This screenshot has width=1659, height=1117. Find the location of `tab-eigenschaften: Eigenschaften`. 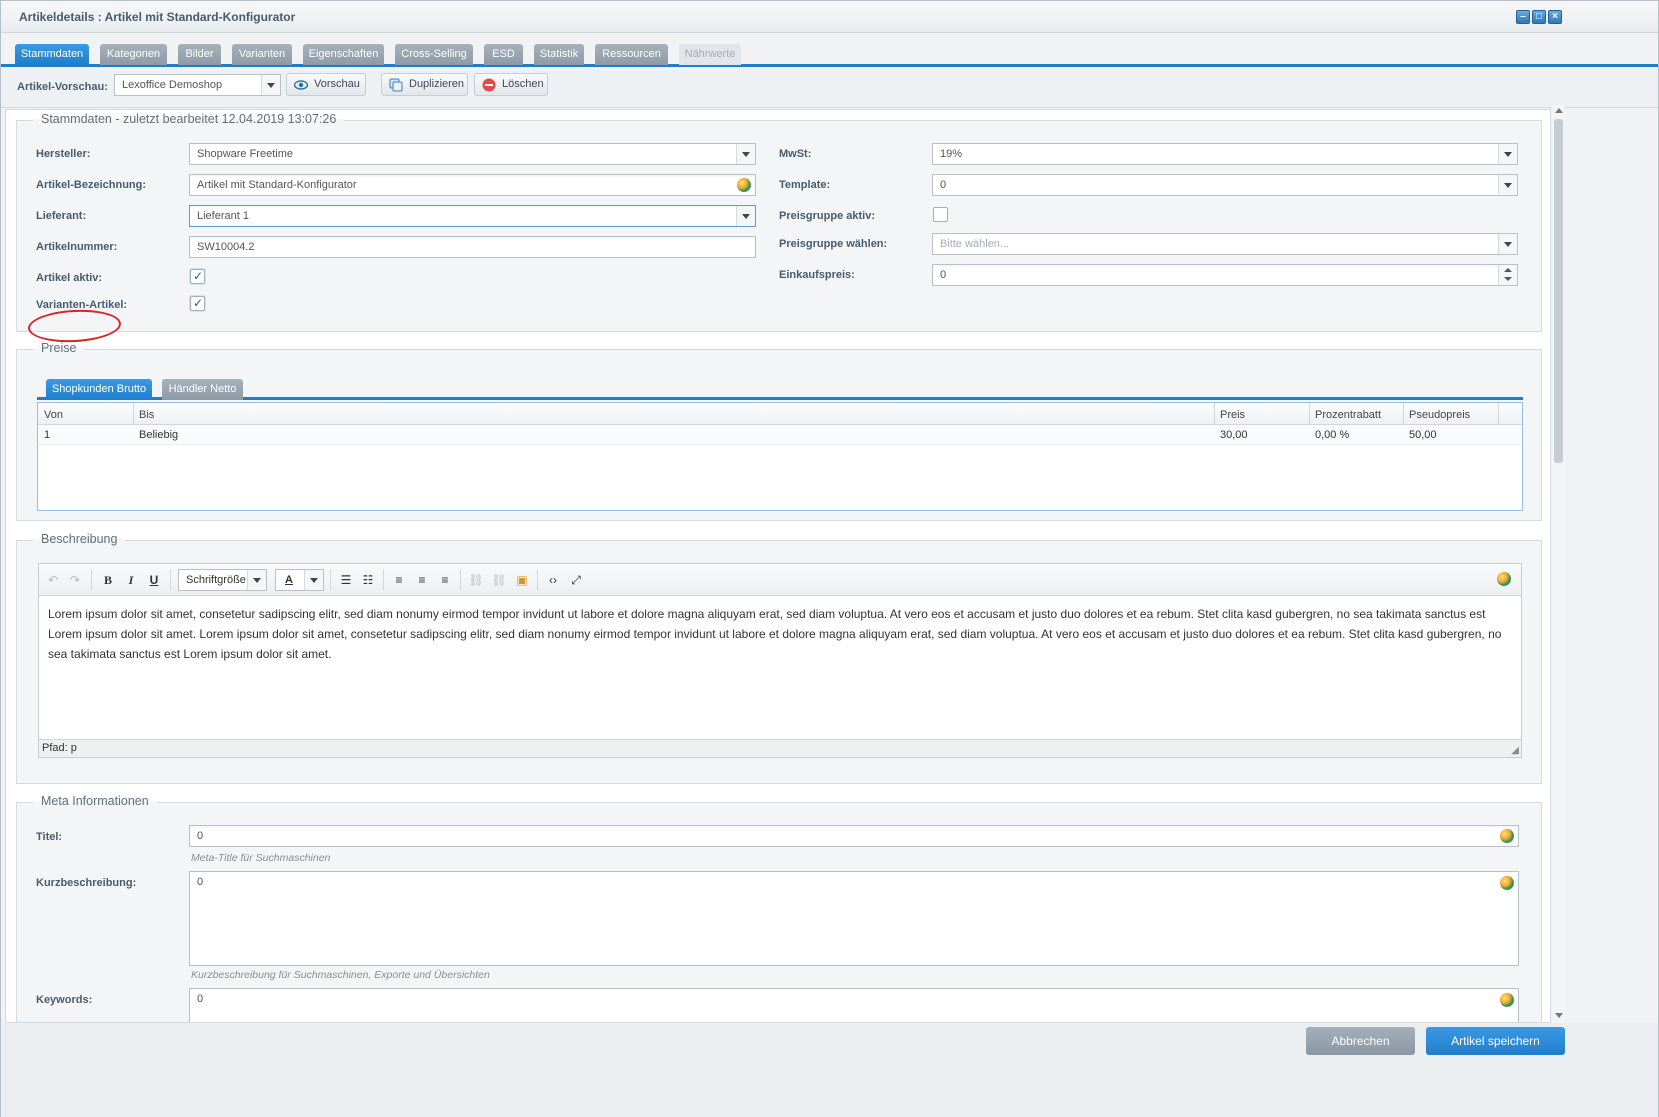

tab-eigenschaften: Eigenschaften is located at coordinates (343, 54).